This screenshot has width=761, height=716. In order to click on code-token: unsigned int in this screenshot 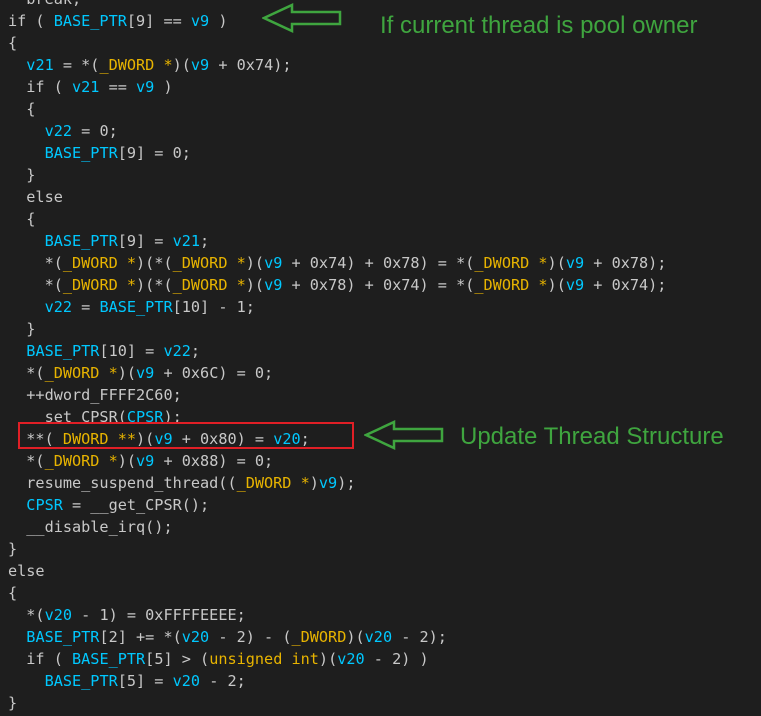, I will do `click(264, 659)`.